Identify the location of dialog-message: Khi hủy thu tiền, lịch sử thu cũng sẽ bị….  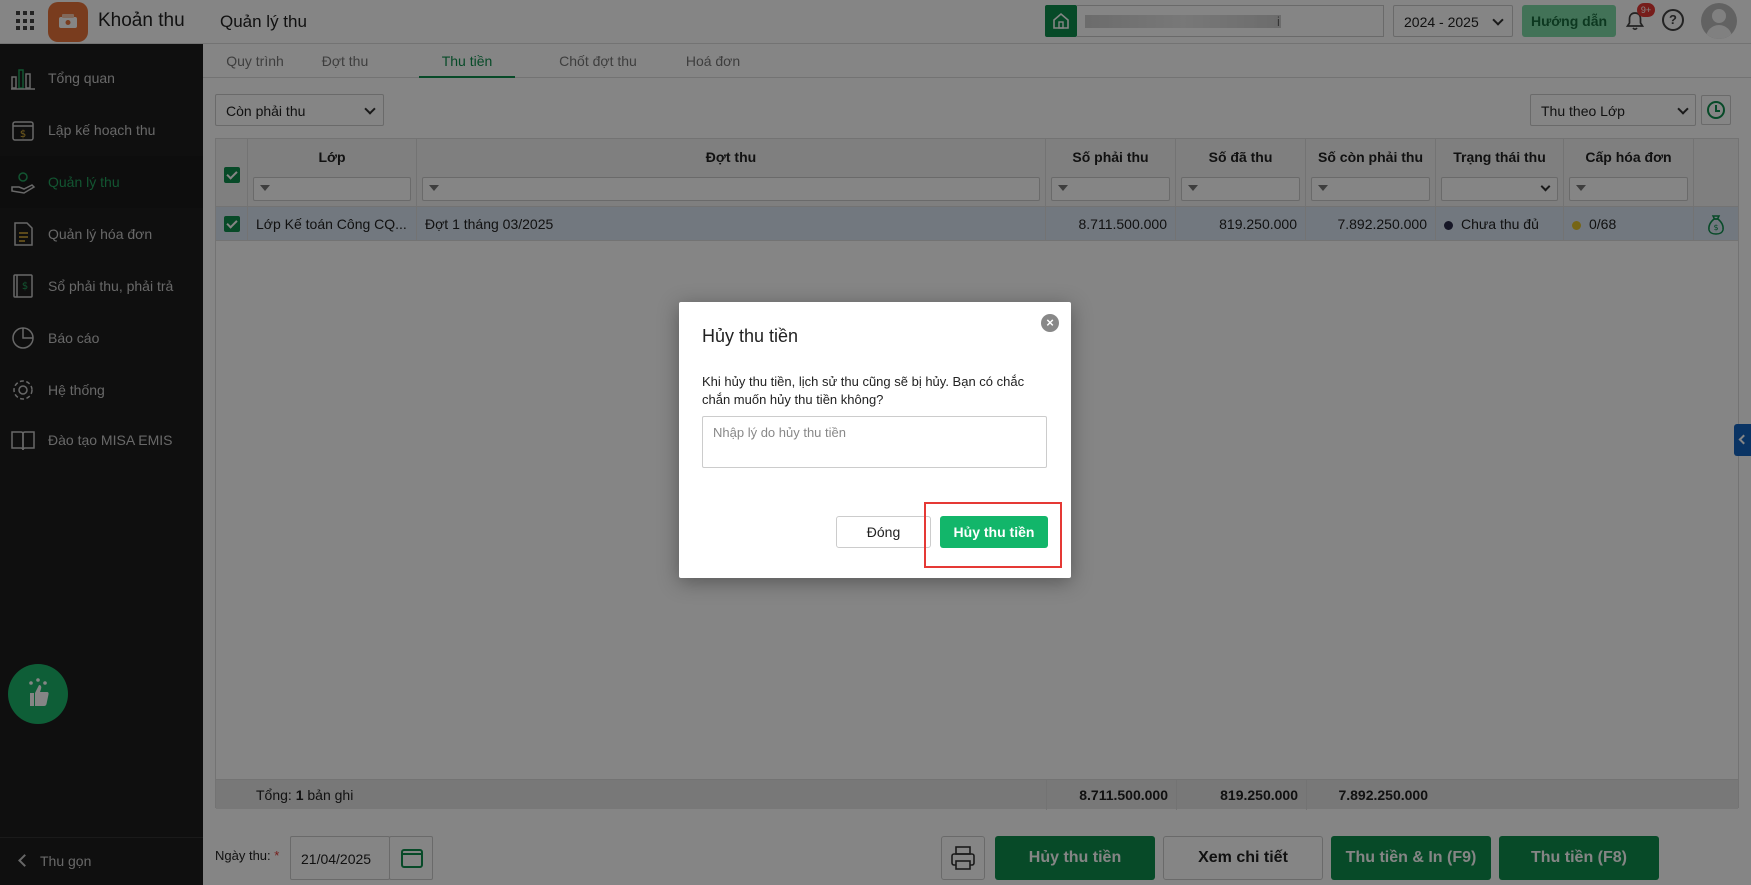
(863, 390).